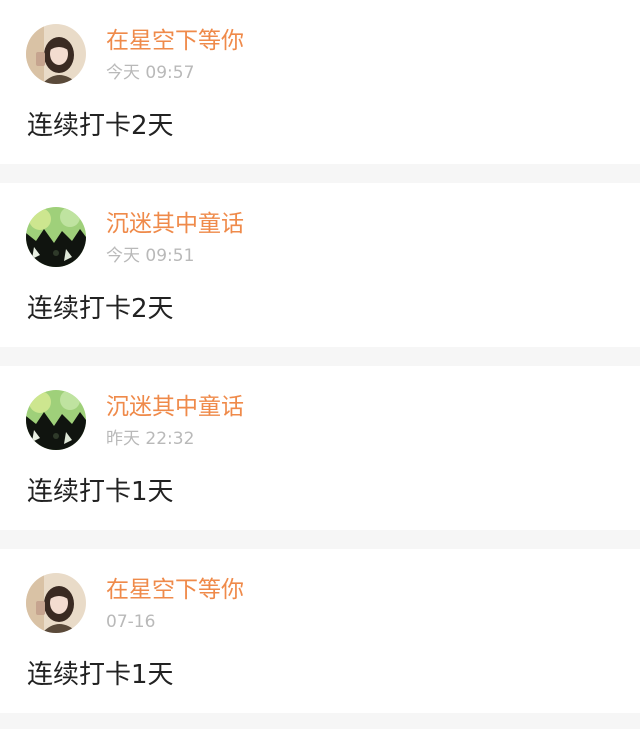  Describe the element at coordinates (150, 73) in the screenshot. I see `post-time: 今天 09:57` at that location.